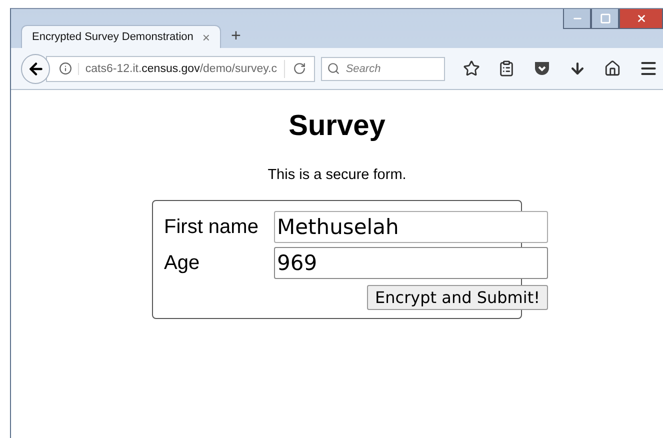 The image size is (663, 438). I want to click on search-field: Search, so click(382, 68).